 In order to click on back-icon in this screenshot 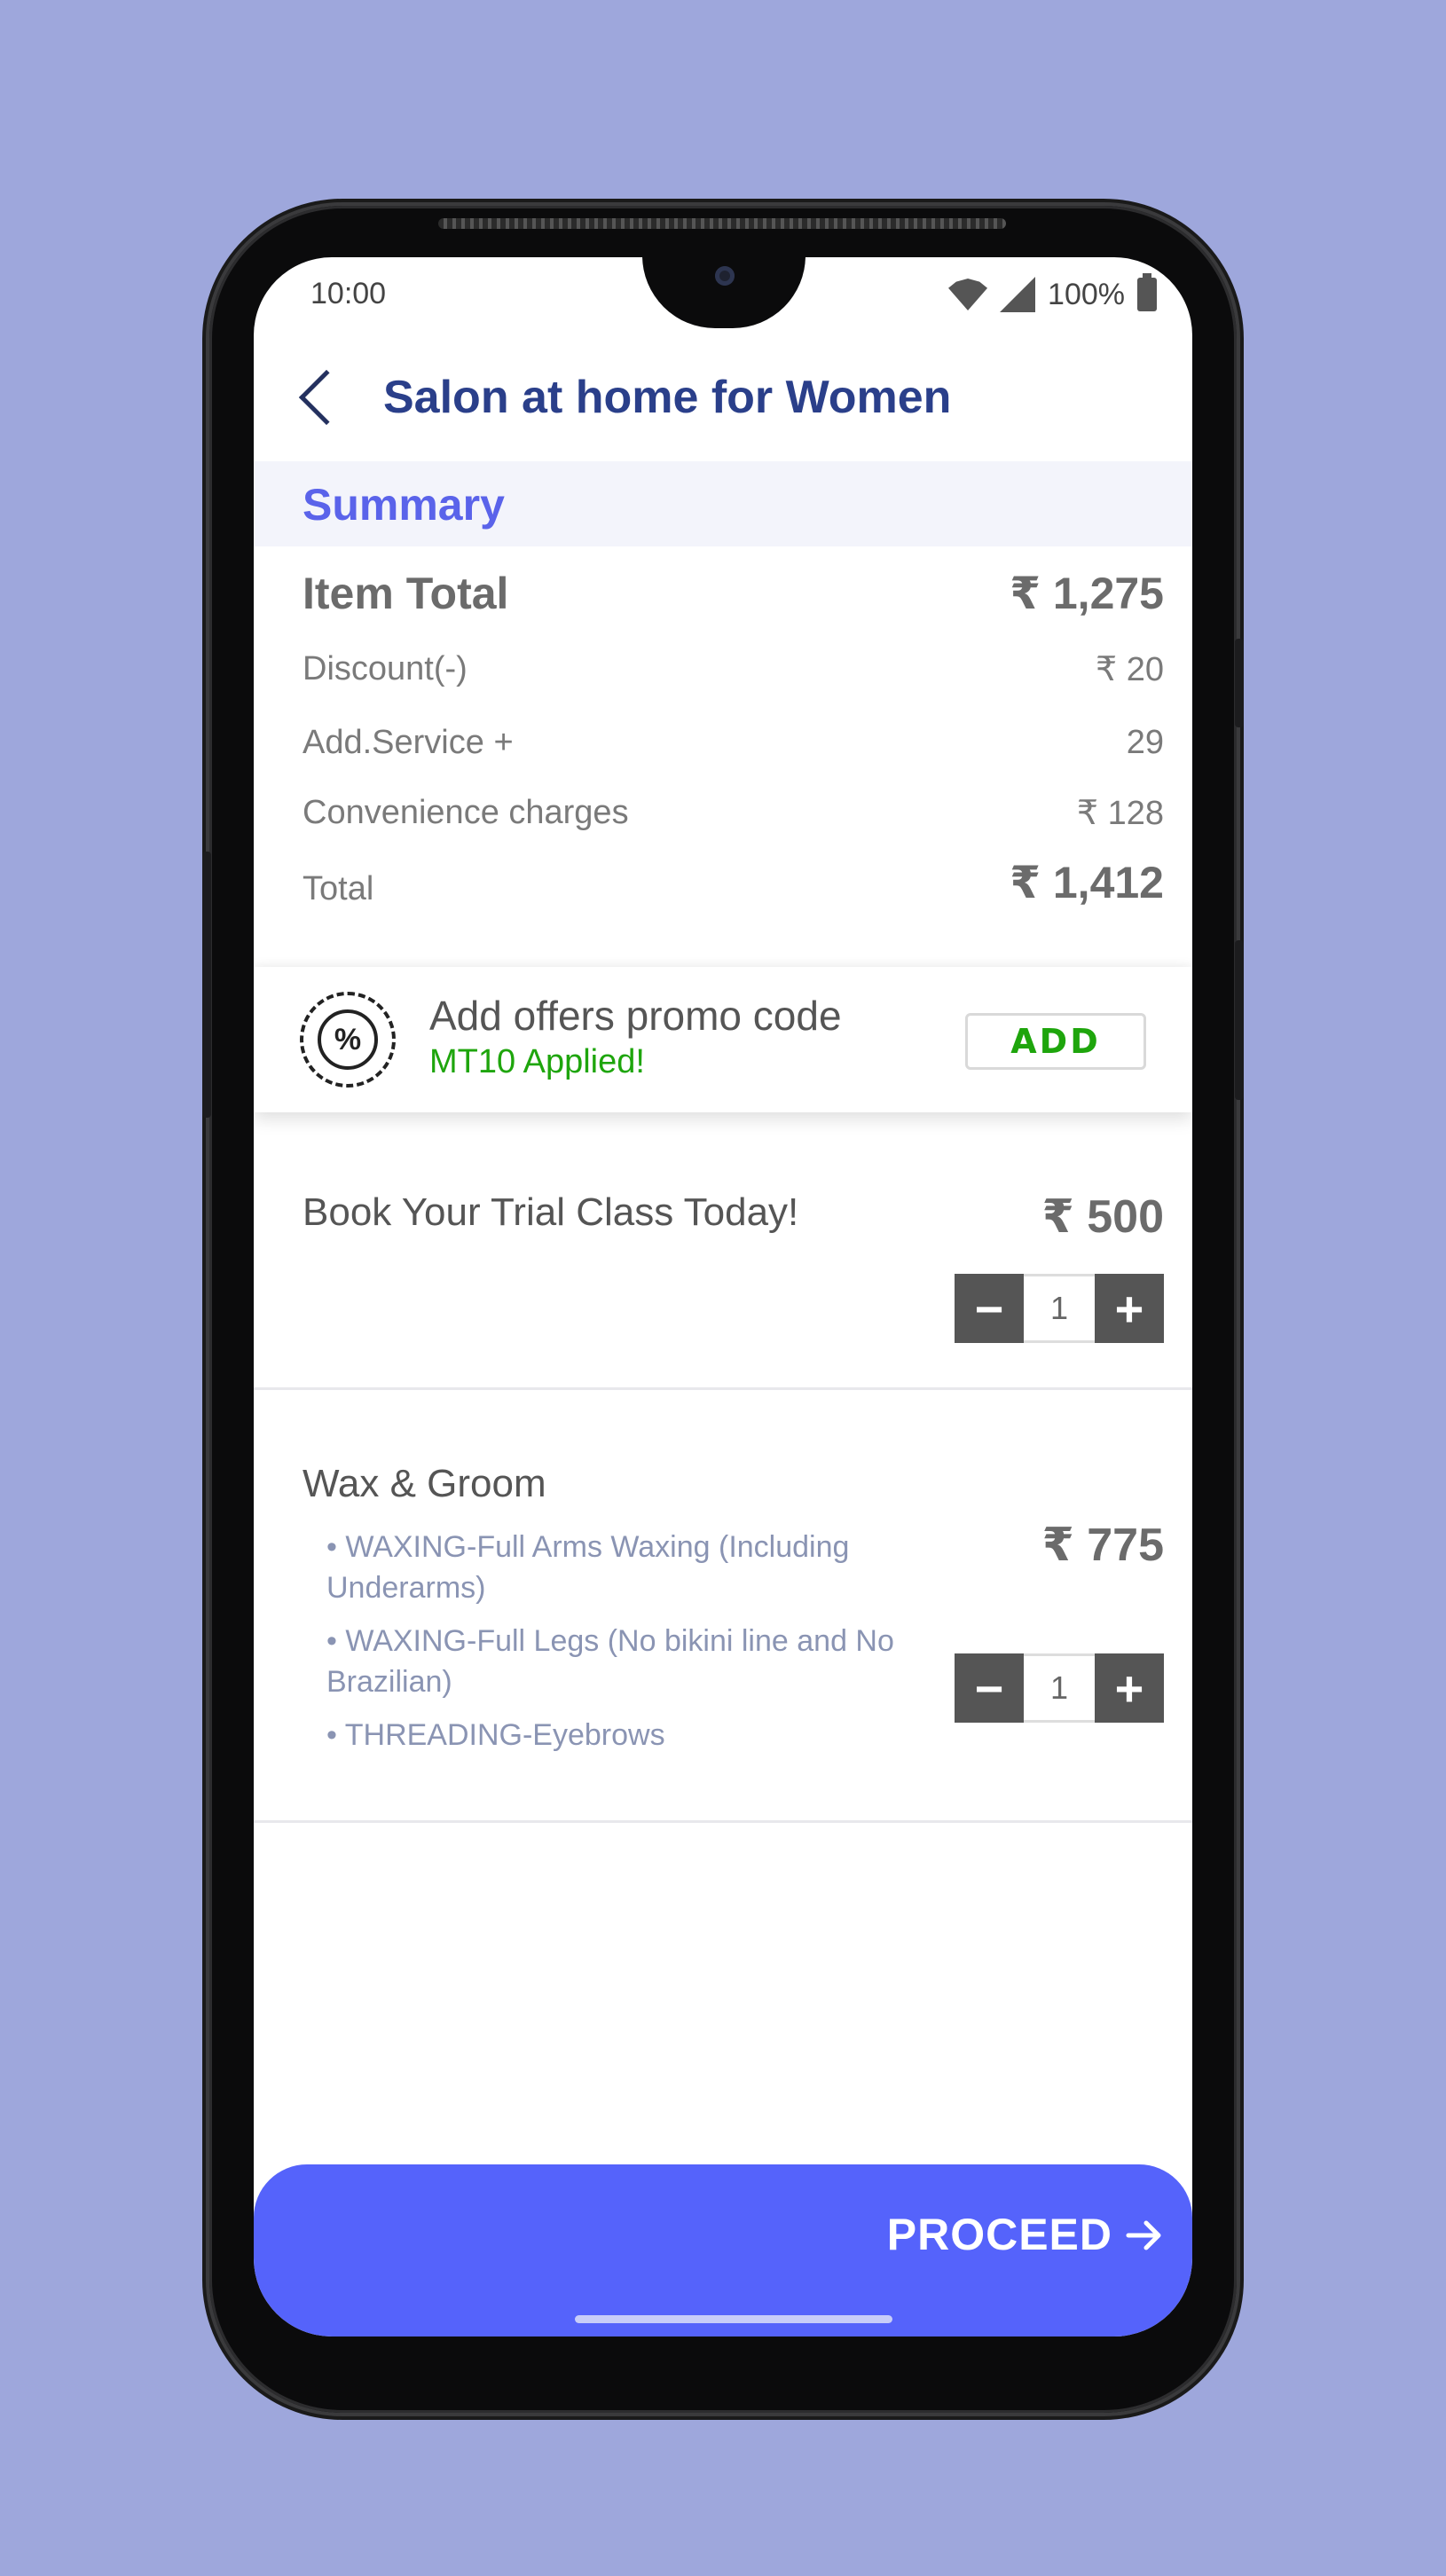, I will do `click(326, 397)`.